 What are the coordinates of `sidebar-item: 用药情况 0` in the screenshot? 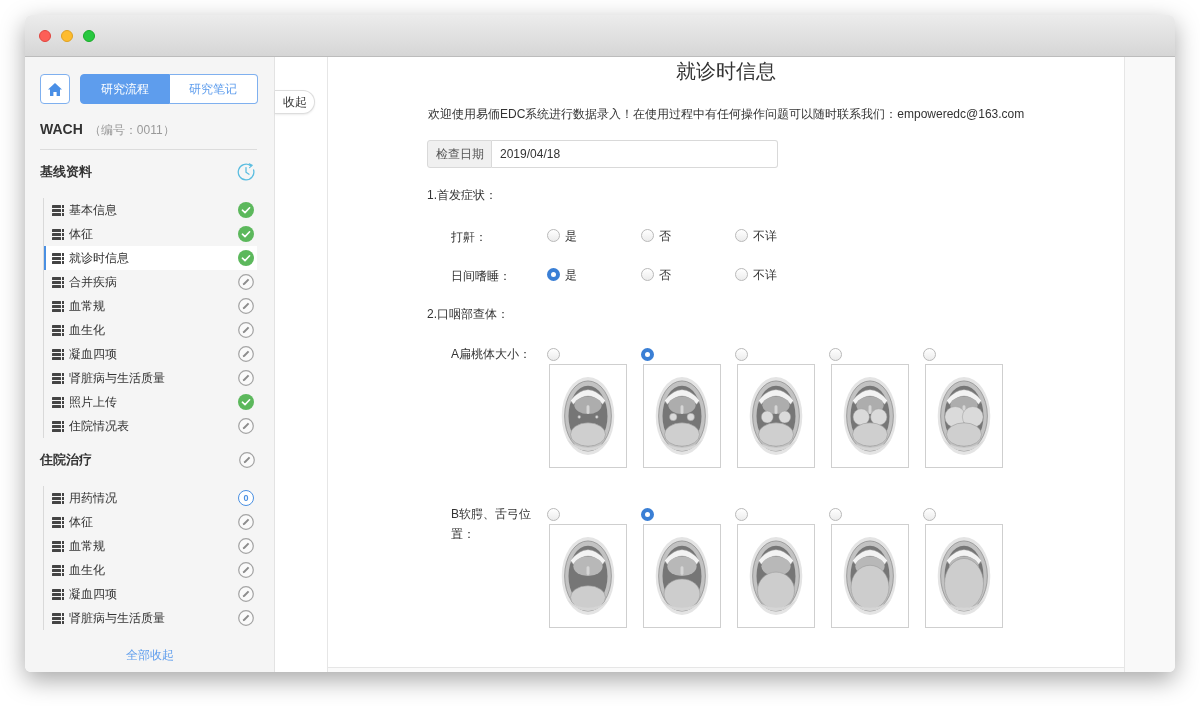 It's located at (150, 498).